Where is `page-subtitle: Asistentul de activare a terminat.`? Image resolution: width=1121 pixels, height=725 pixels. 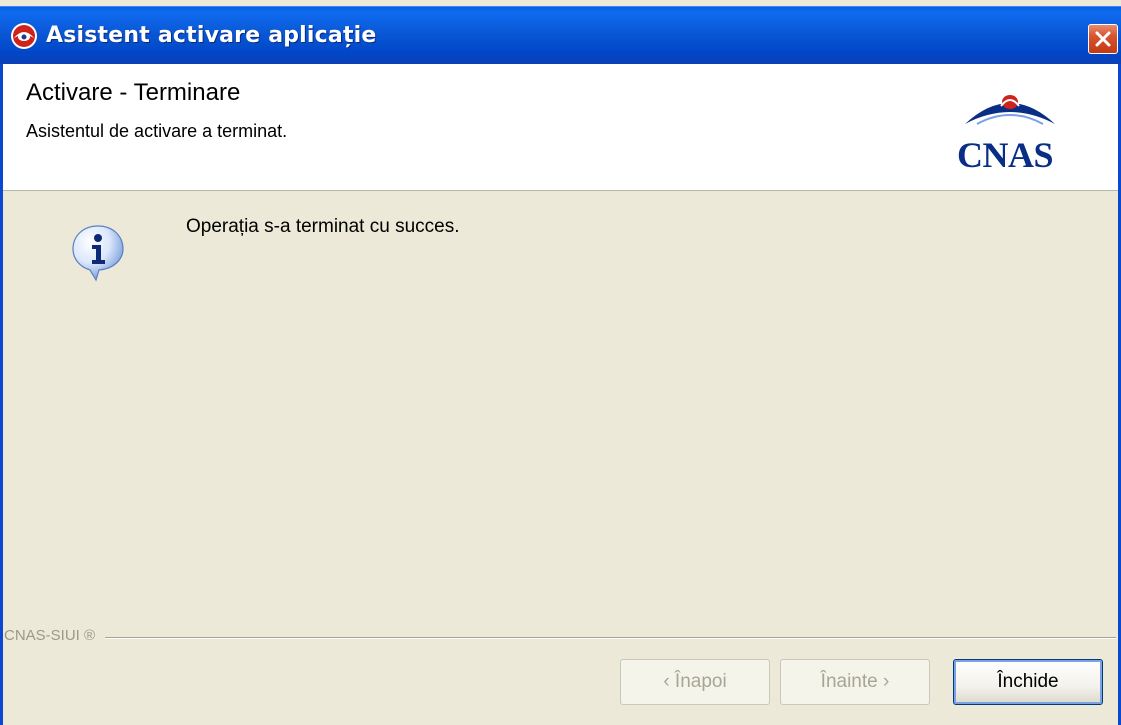
page-subtitle: Asistentul de activare a terminat. is located at coordinates (157, 131).